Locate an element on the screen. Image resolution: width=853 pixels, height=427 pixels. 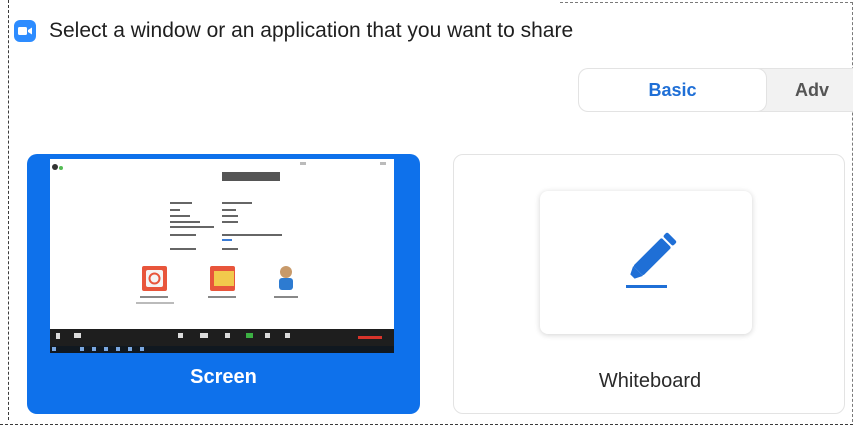
selection-border-top is located at coordinates (706, 2).